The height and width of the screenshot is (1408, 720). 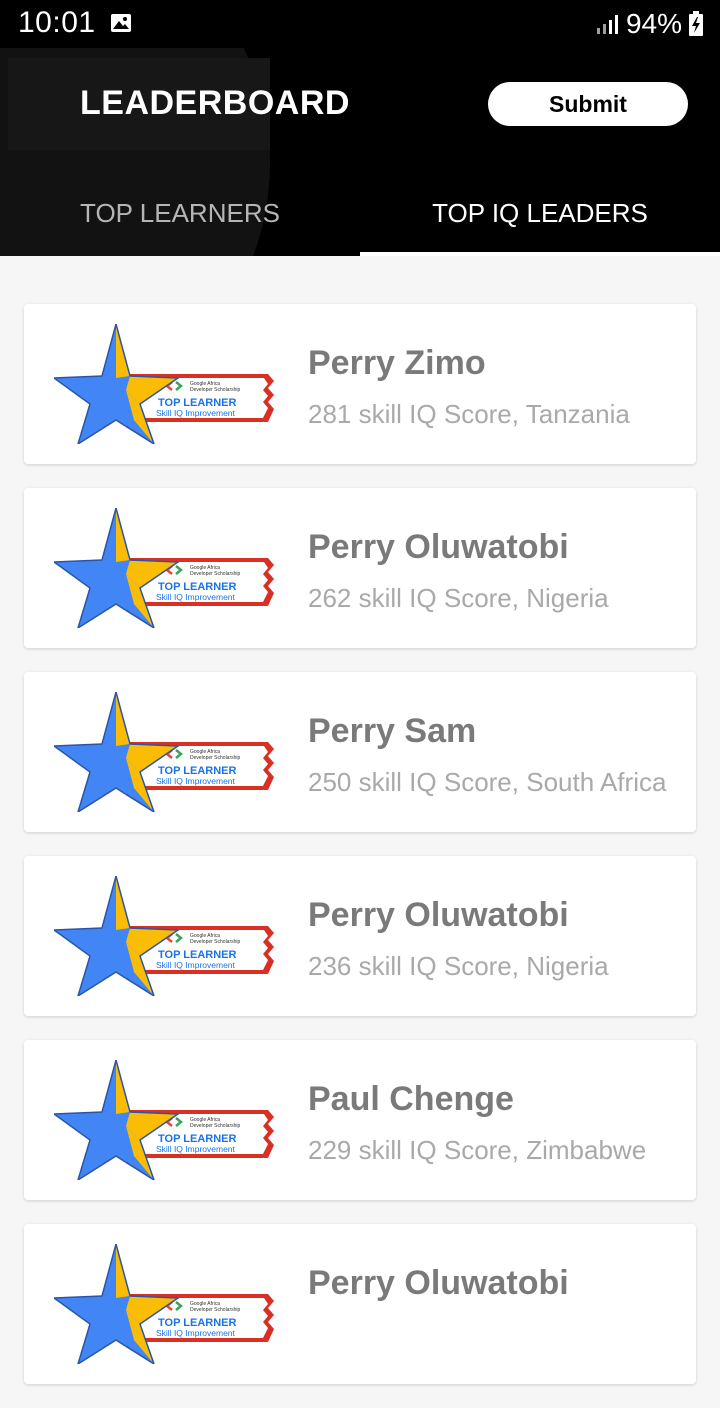 I want to click on tab-top-iq-leaders-label: TOP IQ LEADERS, so click(x=540, y=212).